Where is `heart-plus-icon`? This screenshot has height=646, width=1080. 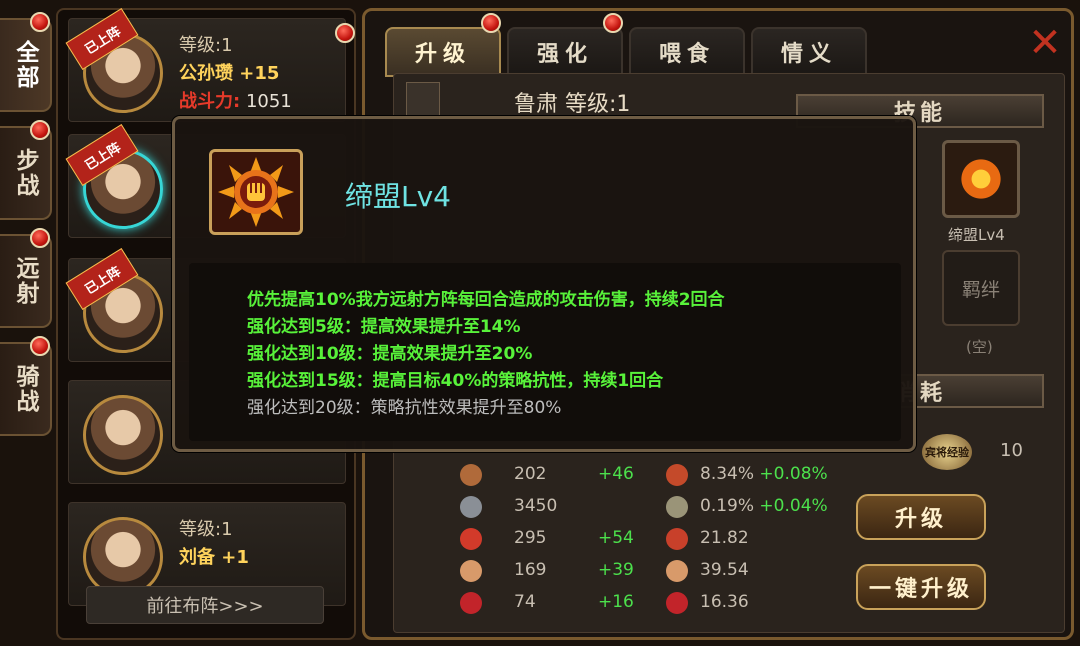 heart-plus-icon is located at coordinates (677, 539).